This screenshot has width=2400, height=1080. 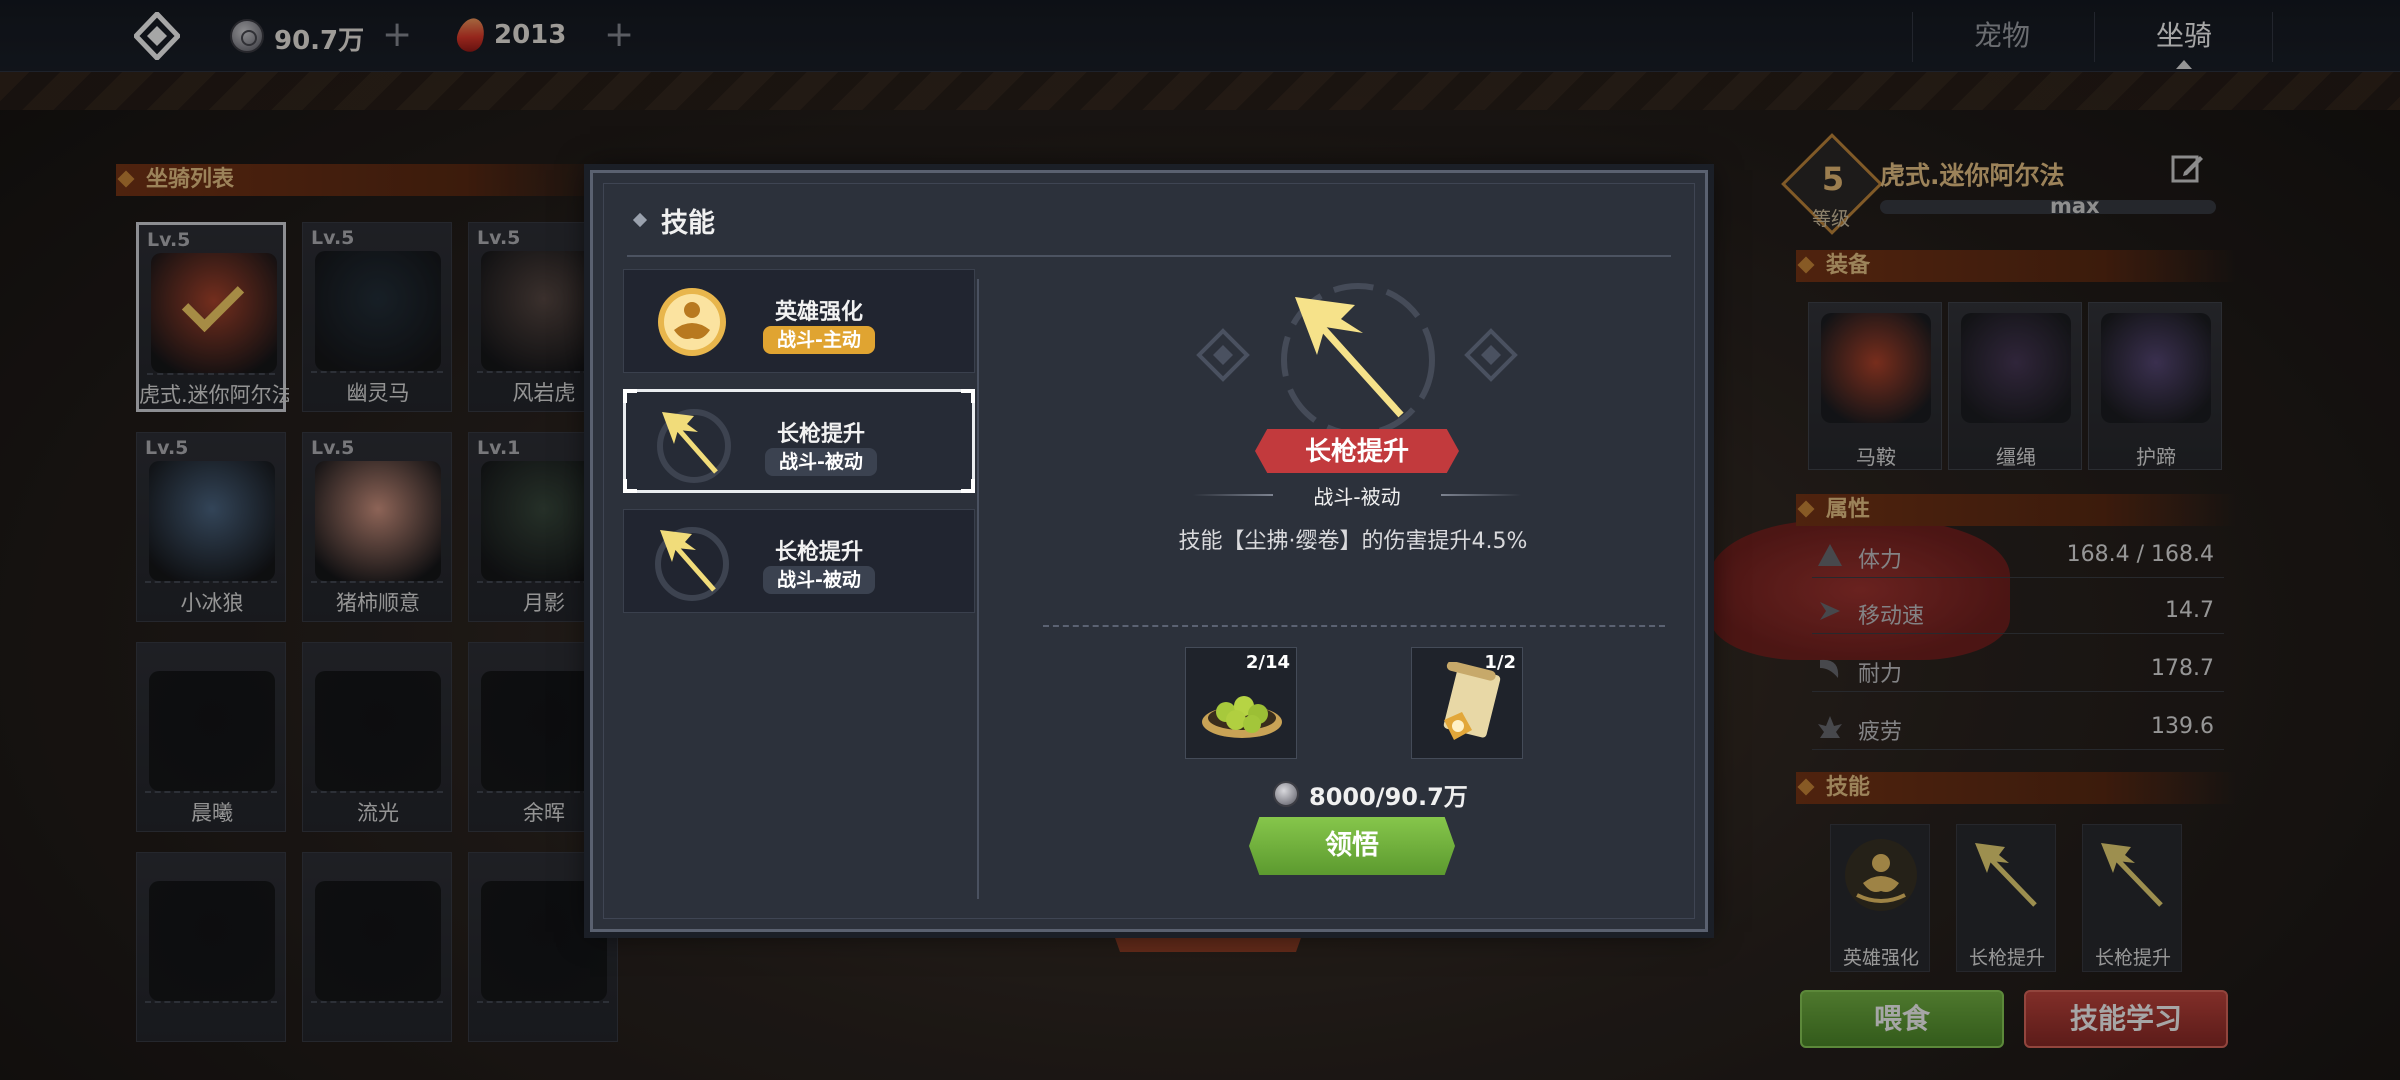 What do you see at coordinates (818, 312) in the screenshot?
I see `skill-name: 英雄强化` at bounding box center [818, 312].